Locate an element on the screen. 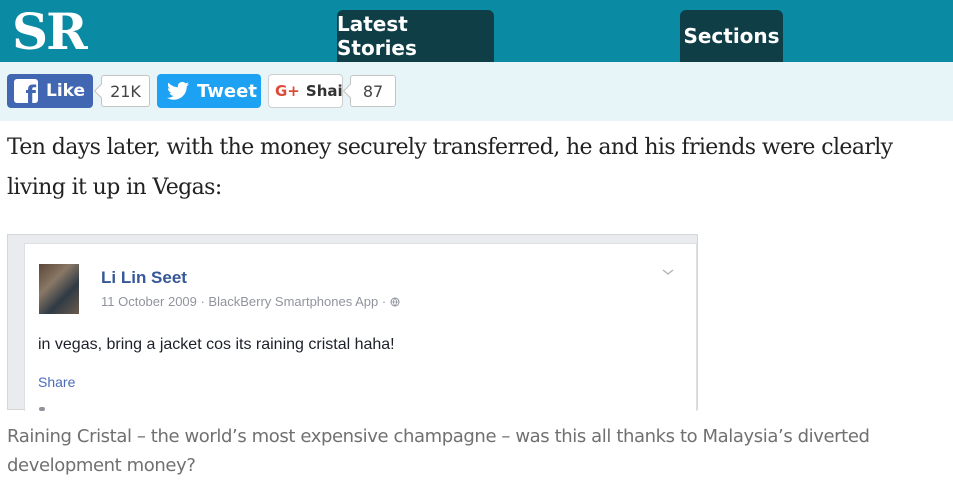 The image size is (953, 489). facebook-like-button: f Like is located at coordinates (50, 91).